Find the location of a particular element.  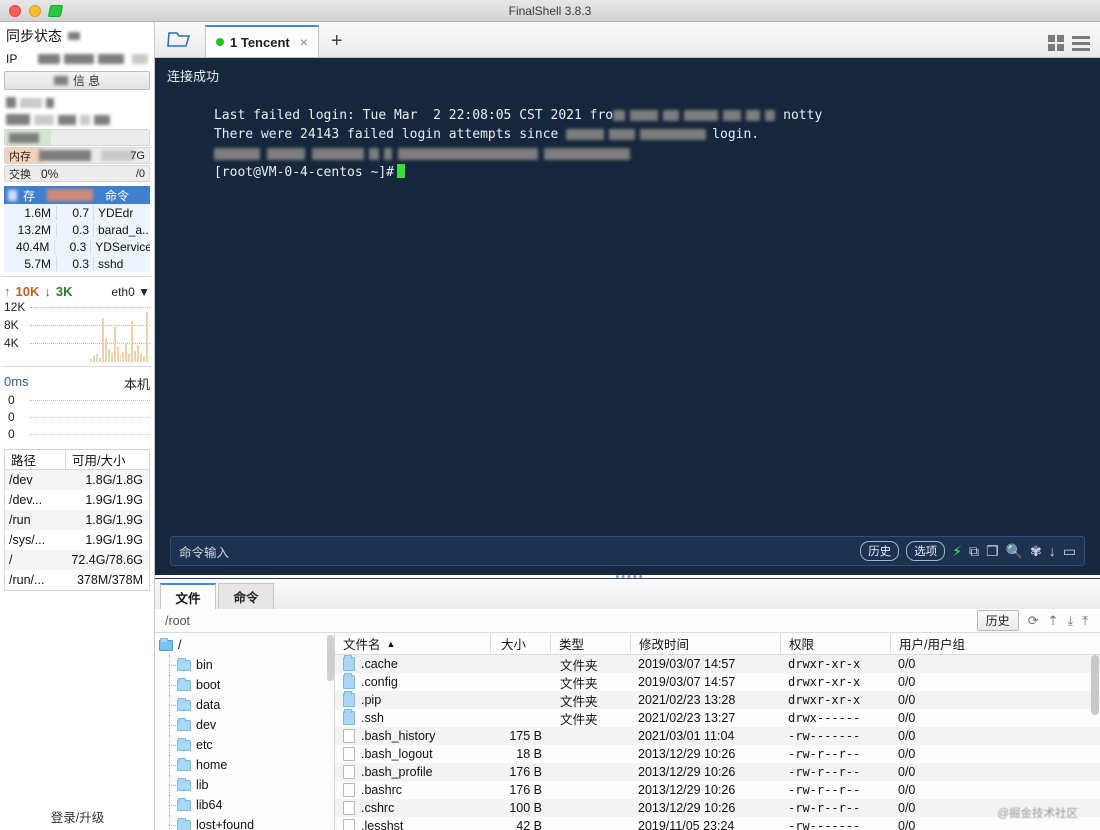

open-folder-icon is located at coordinates (180, 39).